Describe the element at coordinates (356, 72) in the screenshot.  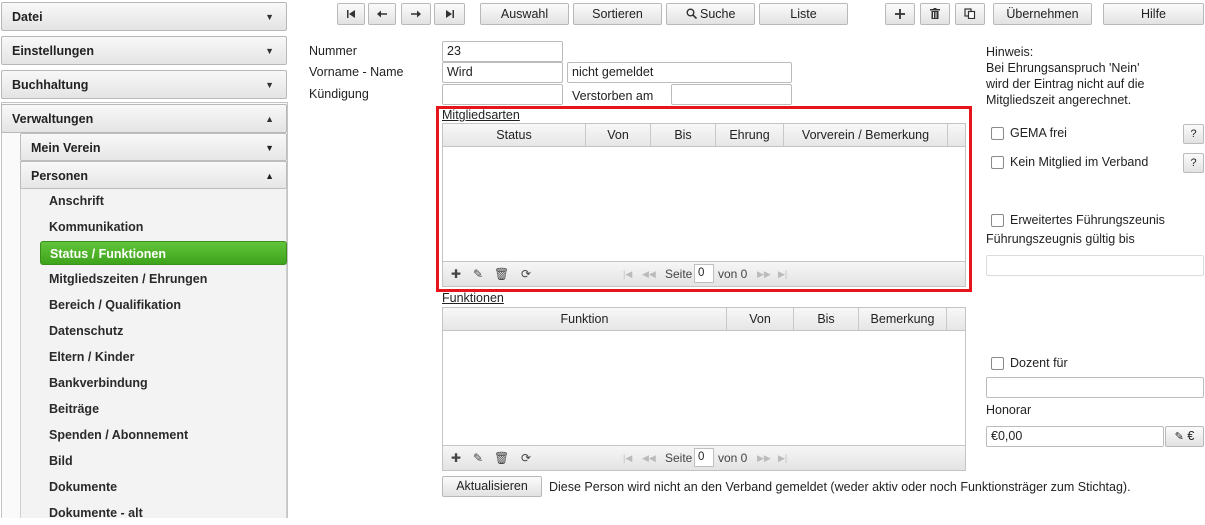
I see `vorname-name-label: Vorname - Name` at that location.